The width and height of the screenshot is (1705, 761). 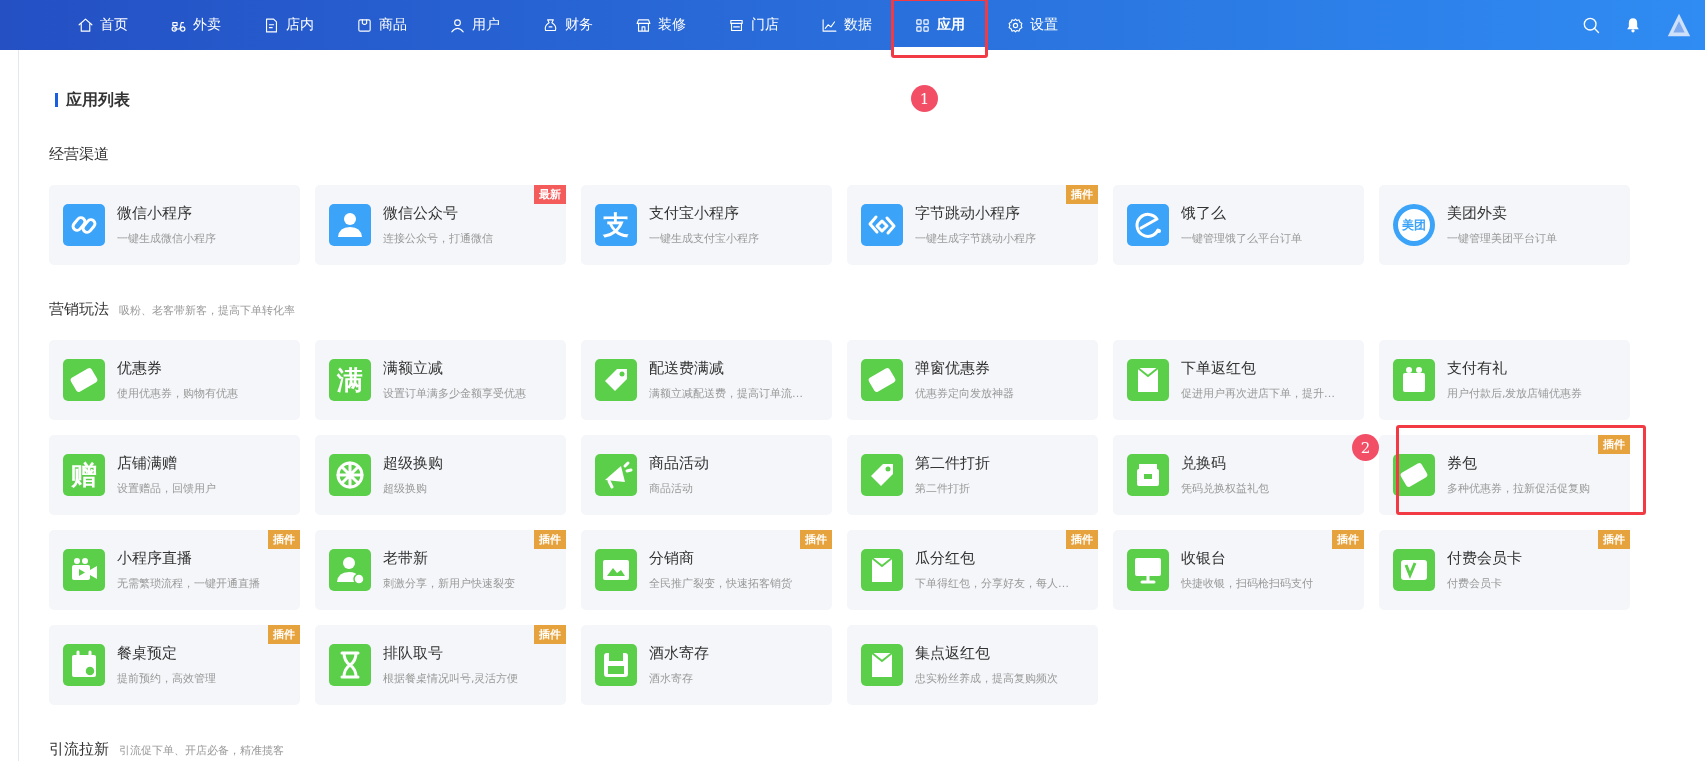 What do you see at coordinates (288, 25) in the screenshot?
I see `nav-tab: 店内` at bounding box center [288, 25].